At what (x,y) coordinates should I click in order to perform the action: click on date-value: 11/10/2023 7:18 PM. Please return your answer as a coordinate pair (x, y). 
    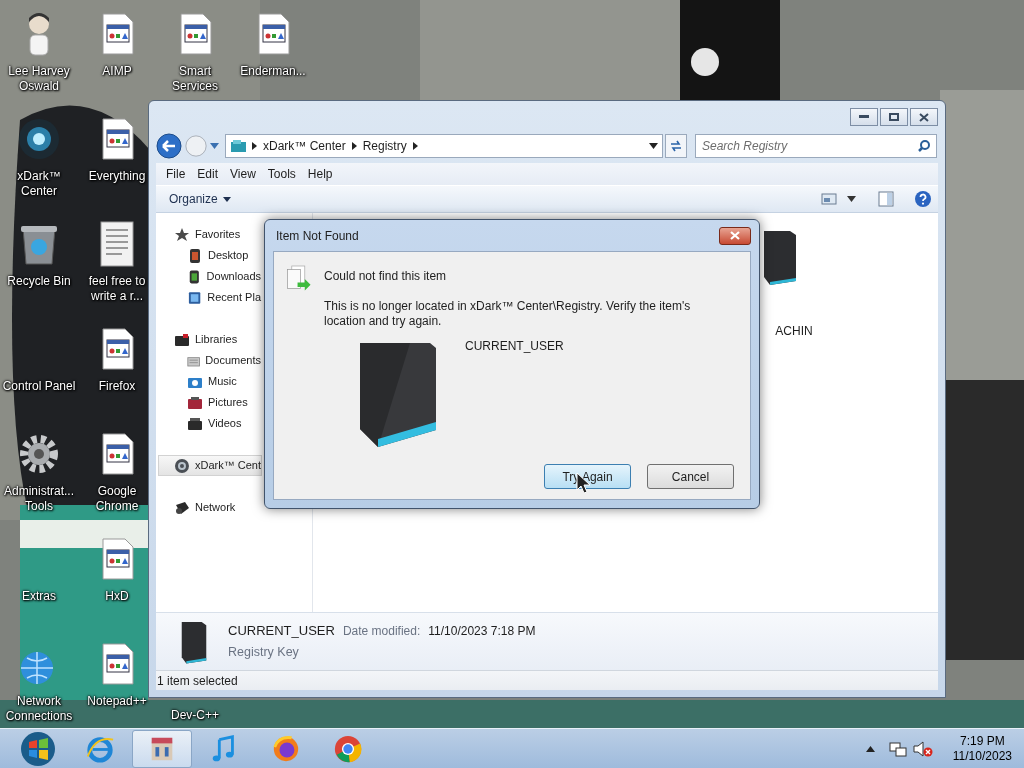
    Looking at the image, I should click on (482, 631).